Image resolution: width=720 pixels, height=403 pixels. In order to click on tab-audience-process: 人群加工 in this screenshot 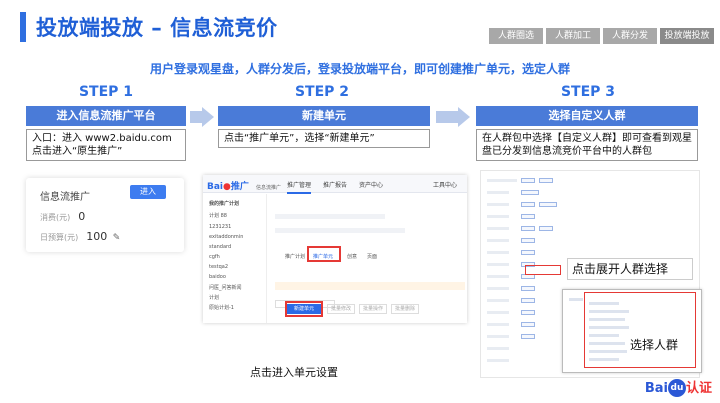, I will do `click(573, 36)`.